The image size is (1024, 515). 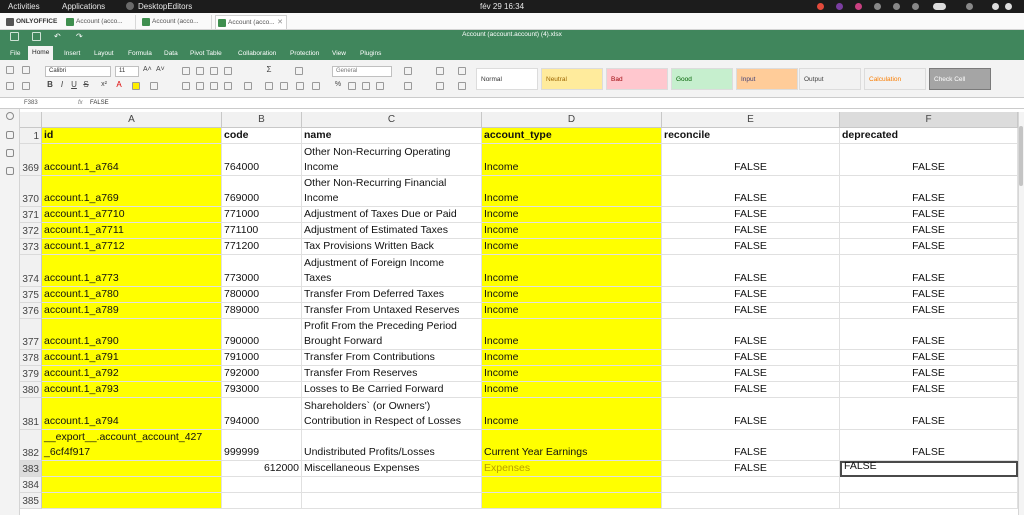 I want to click on cell-a-372: account.1_a7711, so click(x=132, y=231).